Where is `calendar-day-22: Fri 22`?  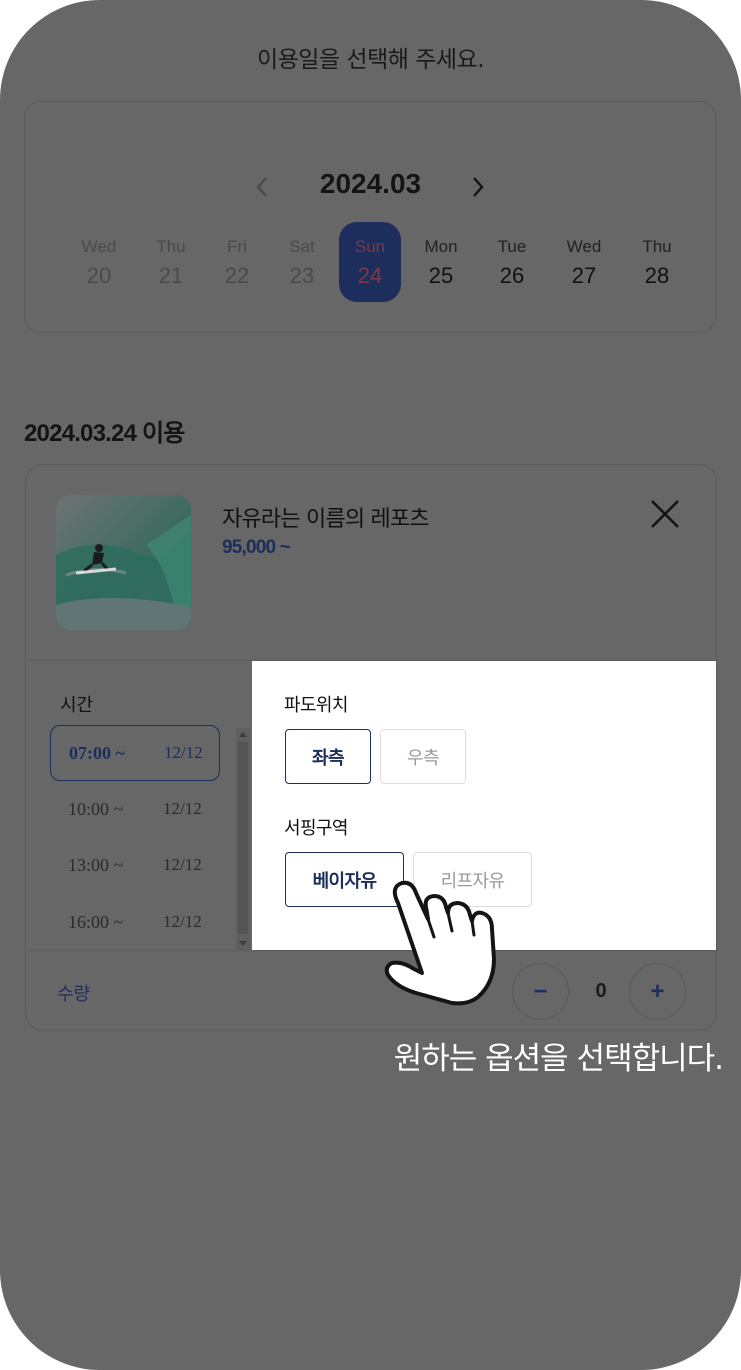
calendar-day-22: Fri 22 is located at coordinates (237, 263).